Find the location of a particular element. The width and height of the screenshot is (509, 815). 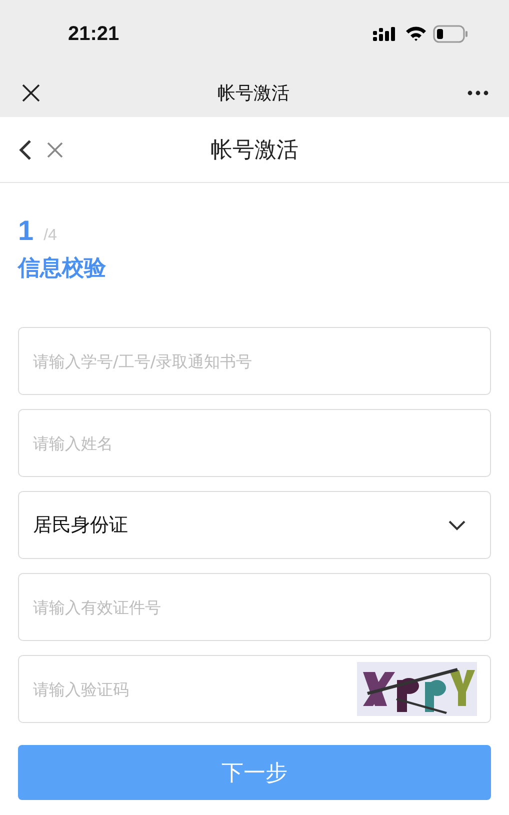

more-icon is located at coordinates (478, 93).